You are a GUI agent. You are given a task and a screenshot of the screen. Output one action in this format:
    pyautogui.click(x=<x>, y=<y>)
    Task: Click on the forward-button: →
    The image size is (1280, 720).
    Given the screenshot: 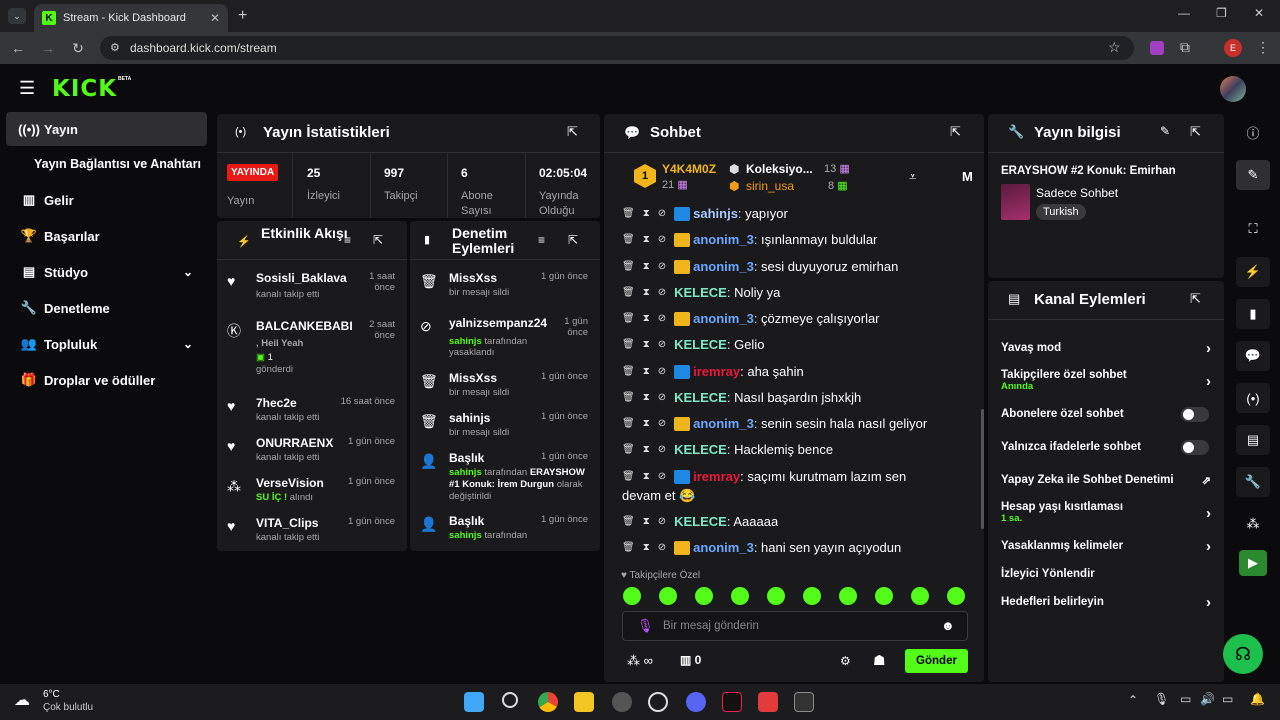 What is the action you would take?
    pyautogui.click(x=48, y=48)
    